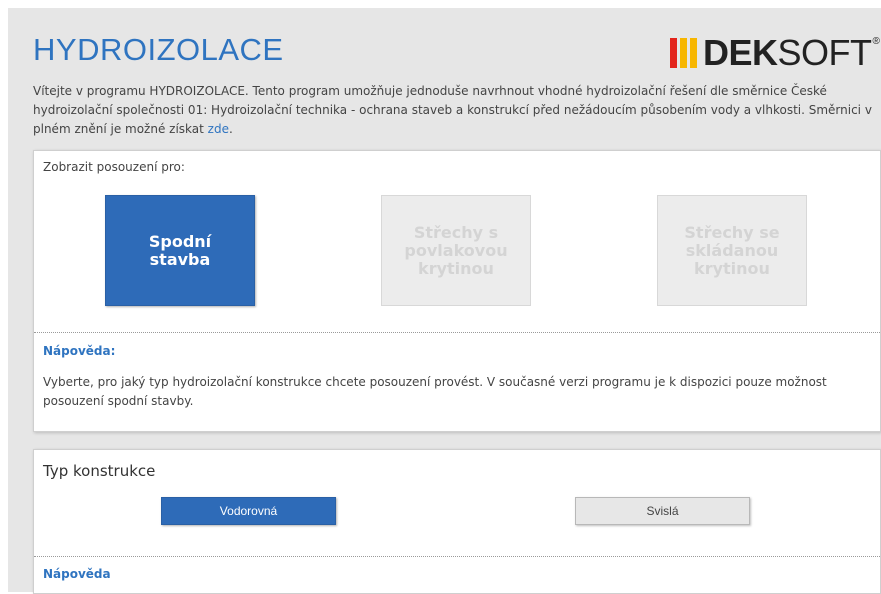 The height and width of the screenshot is (594, 881). What do you see at coordinates (114, 167) in the screenshot?
I see `posouzeni-label: Zobrazit posouzení pro:` at bounding box center [114, 167].